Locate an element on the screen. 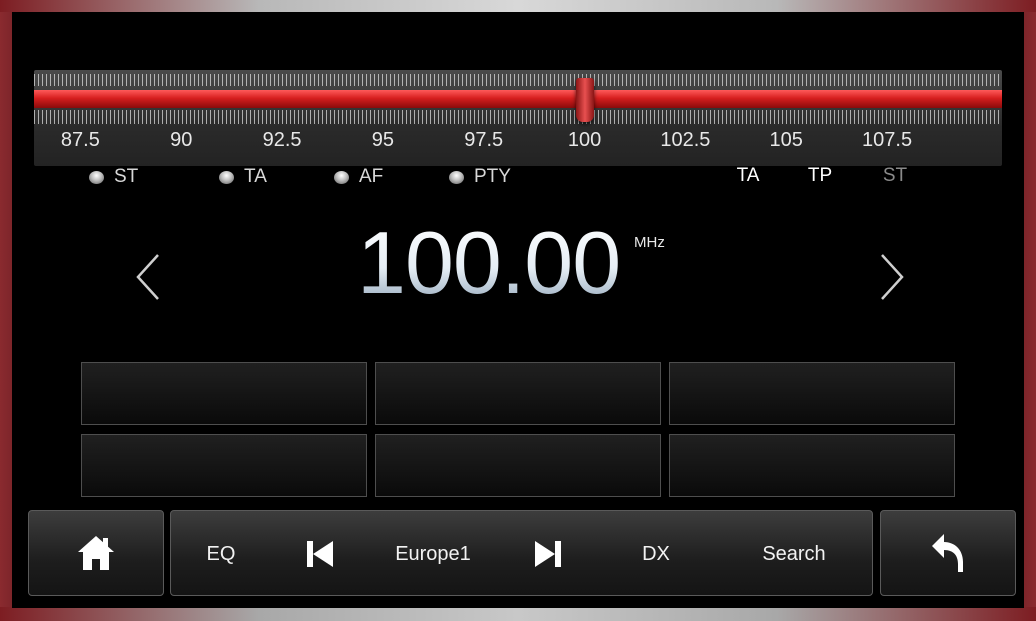 The width and height of the screenshot is (1036, 621). tuner-dial: 87.5 90 92.5 95 97.5 100 102.5 105 107.5 is located at coordinates (518, 118).